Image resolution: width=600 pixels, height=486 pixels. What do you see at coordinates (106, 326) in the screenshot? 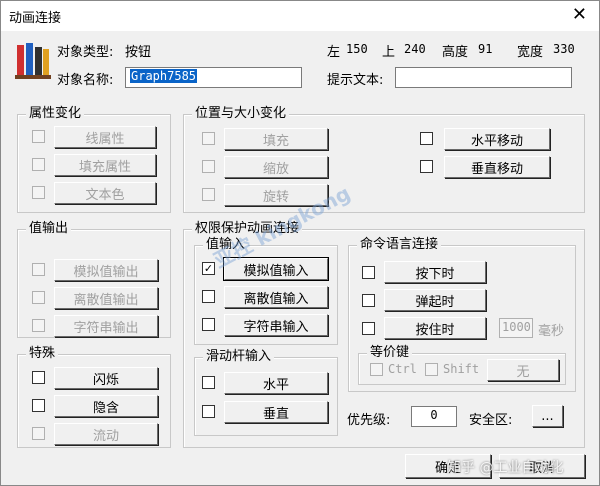
I see `string-output-button: 字符串输出` at bounding box center [106, 326].